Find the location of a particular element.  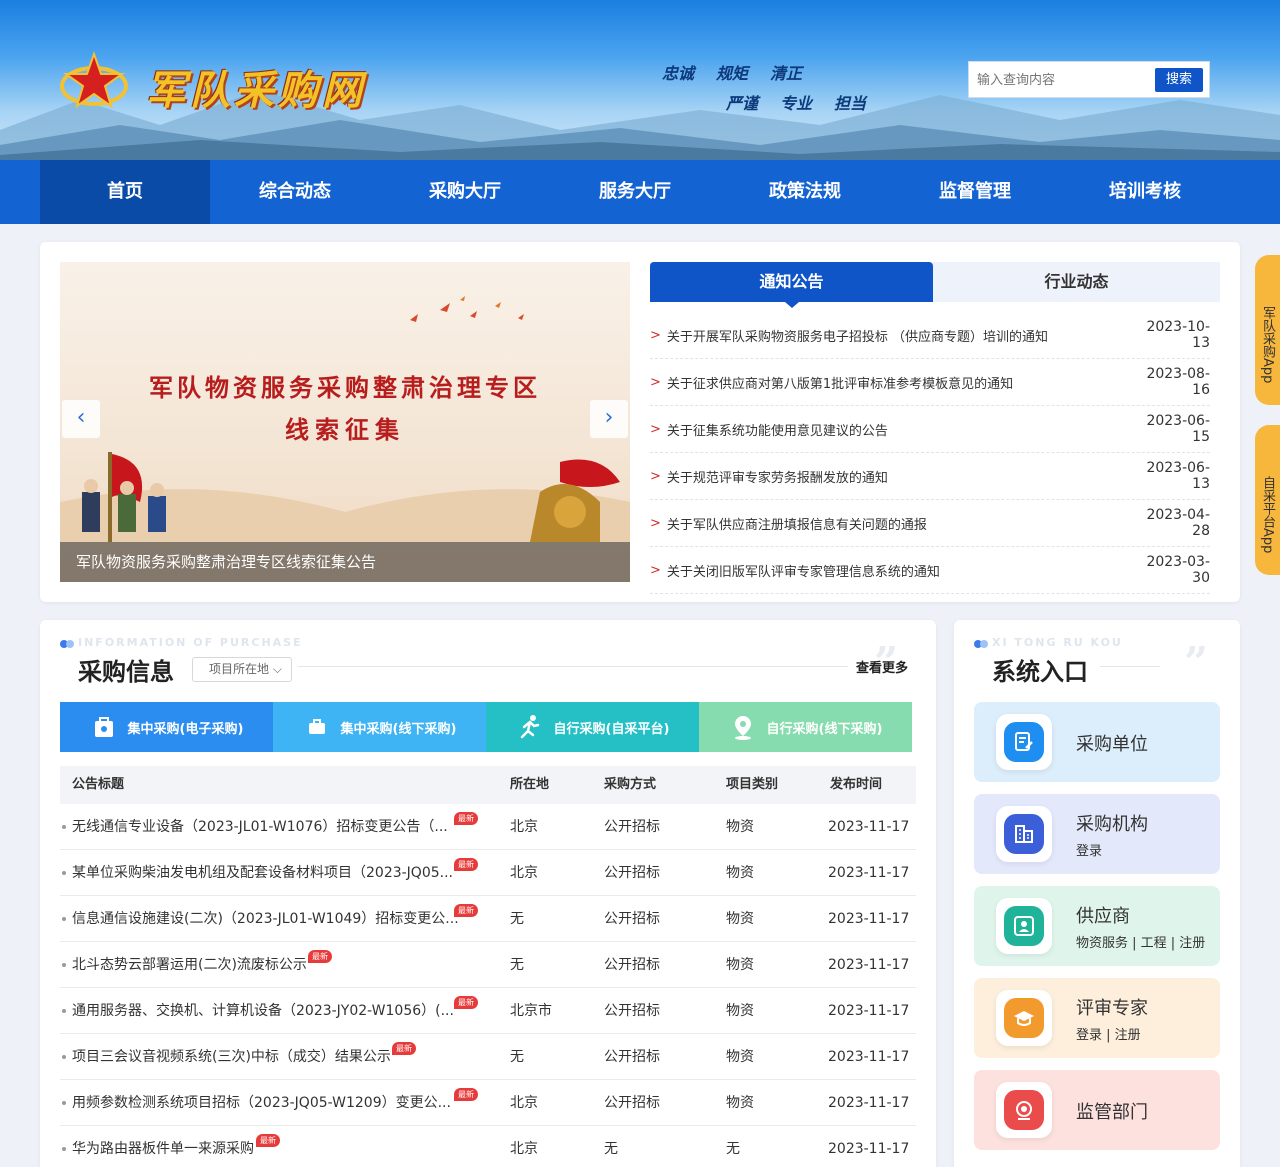

notice-title: 关于关闭旧版军队评审专家管理信息系统的通知 is located at coordinates (898, 570).